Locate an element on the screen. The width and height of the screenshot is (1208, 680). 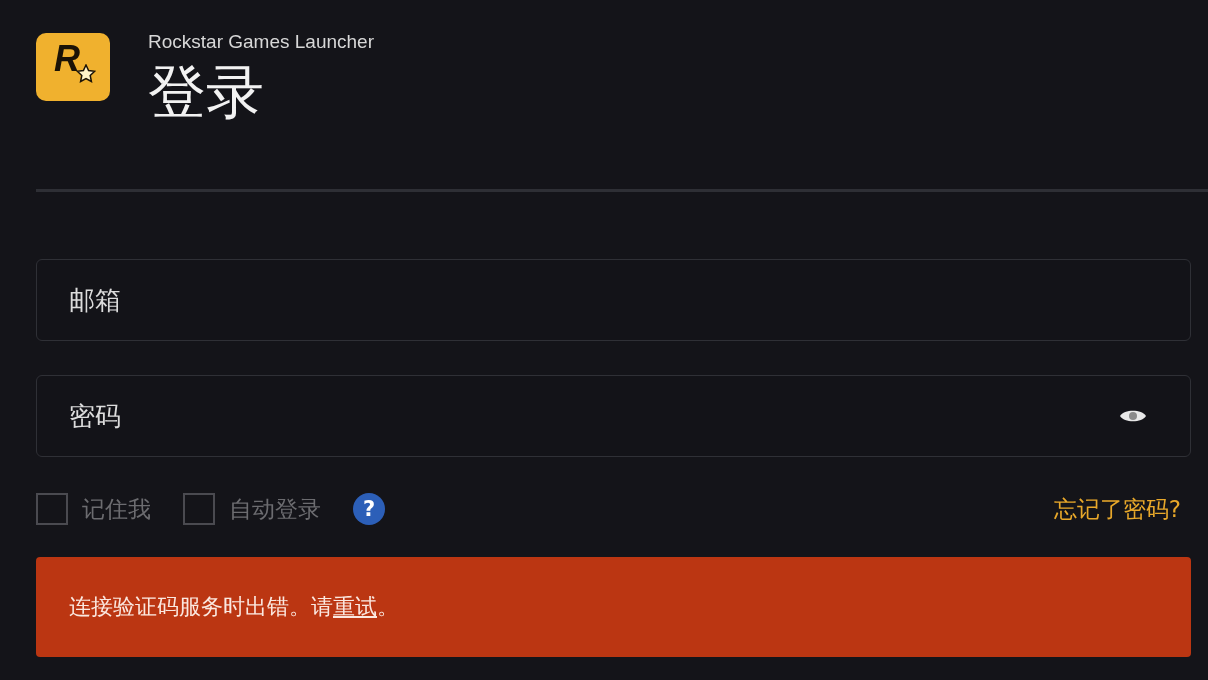
error-message: 连接验证码服务时出错。请重试。 is located at coordinates (234, 607).